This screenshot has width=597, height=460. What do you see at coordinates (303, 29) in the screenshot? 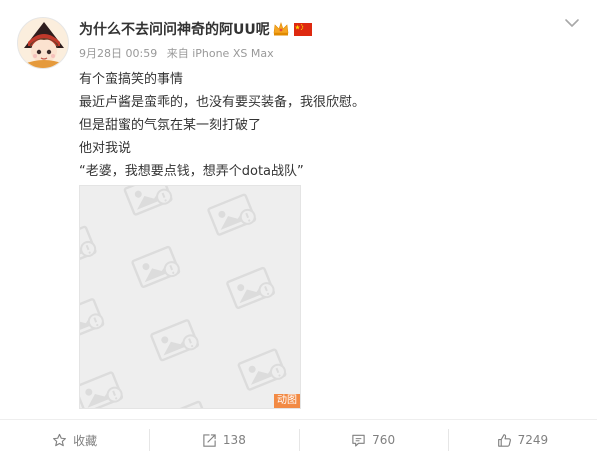
I see `china-flag-icon` at bounding box center [303, 29].